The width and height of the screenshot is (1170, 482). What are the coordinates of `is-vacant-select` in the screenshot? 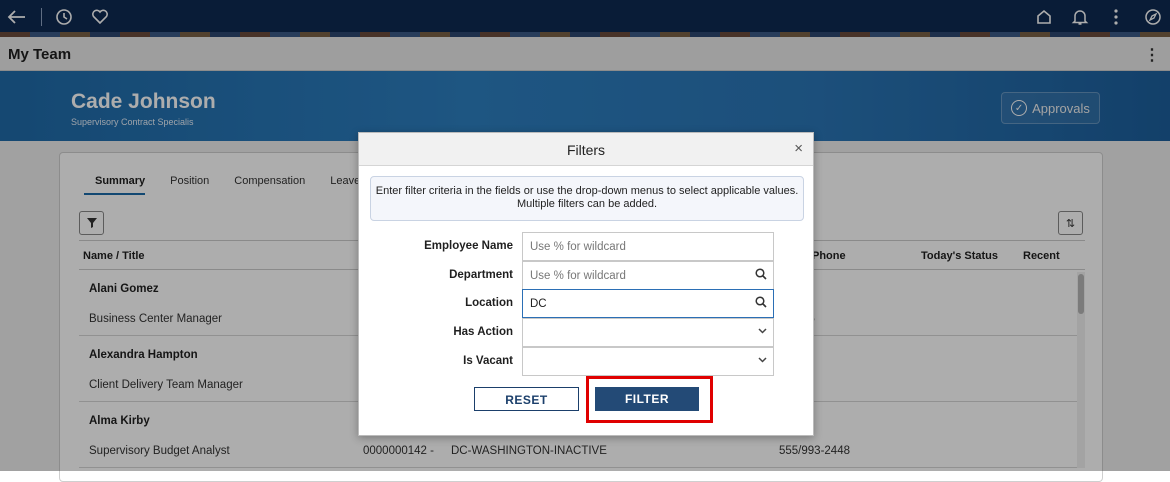 It's located at (648, 361).